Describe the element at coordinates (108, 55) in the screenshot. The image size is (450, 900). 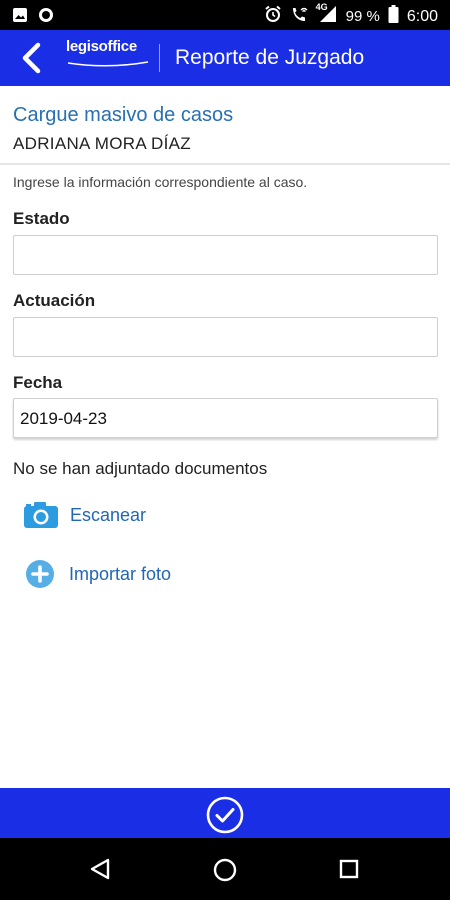
I see `brand-logo: legisoffice` at that location.